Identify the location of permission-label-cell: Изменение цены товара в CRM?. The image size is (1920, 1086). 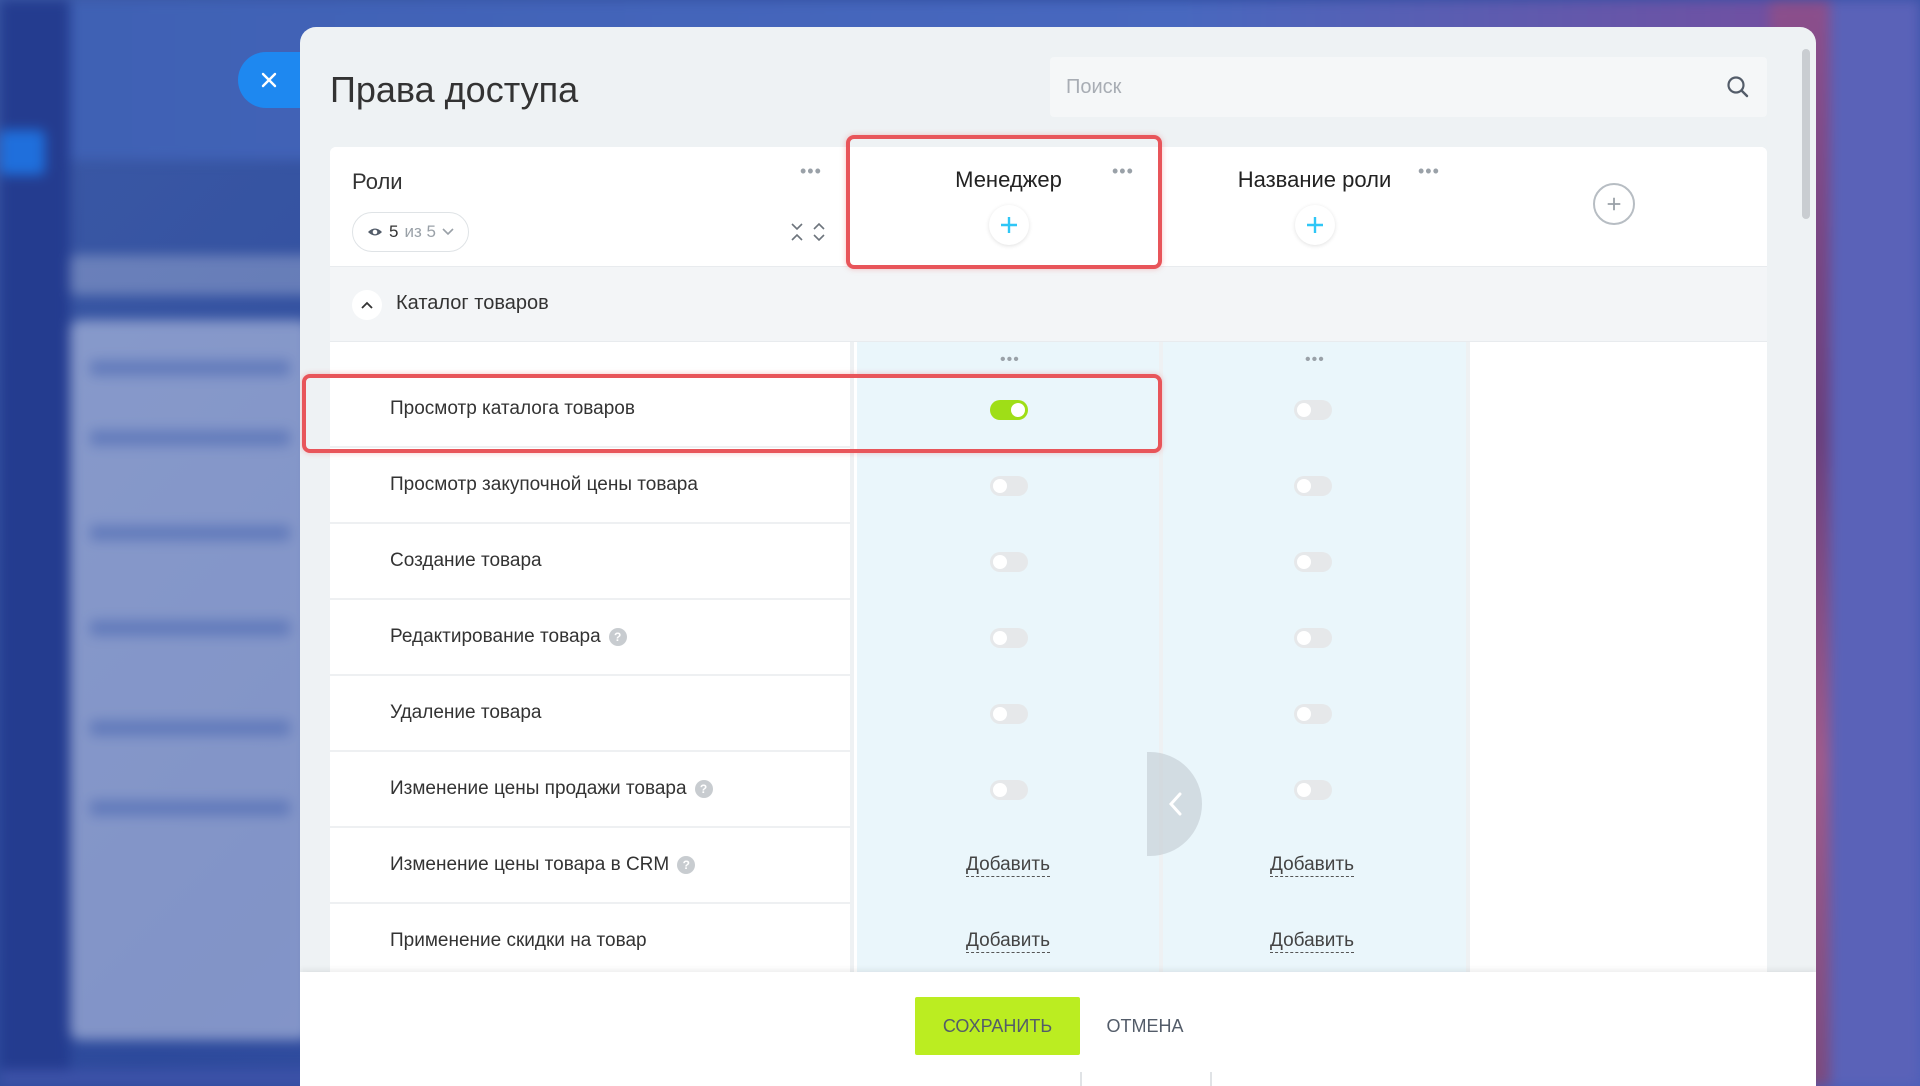
(590, 866).